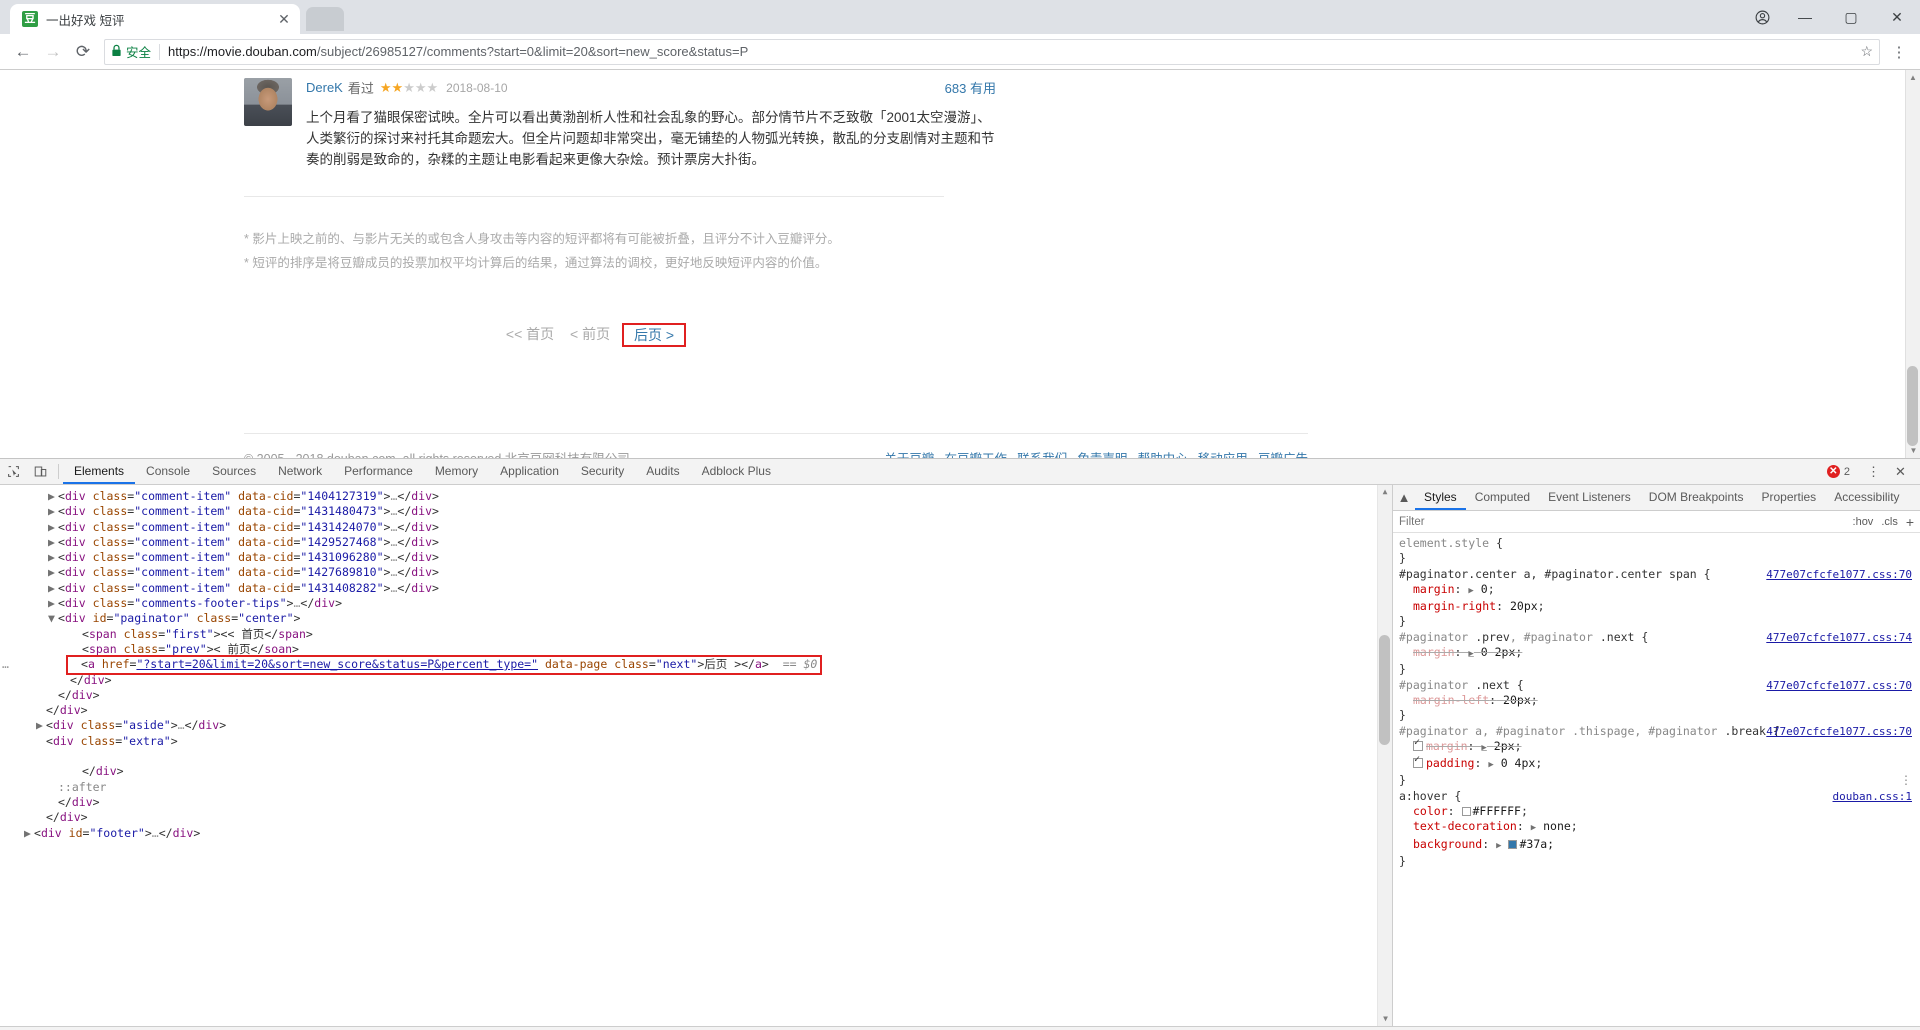  I want to click on style-source-link: 477e07cfcfe1077.css:74, so click(1839, 637).